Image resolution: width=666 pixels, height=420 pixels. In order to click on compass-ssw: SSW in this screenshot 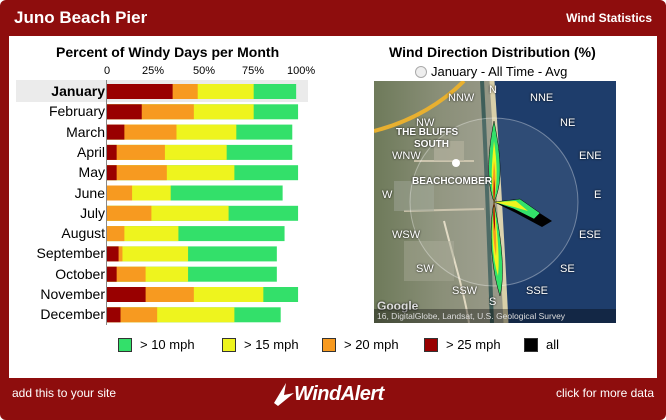, I will do `click(465, 291)`.